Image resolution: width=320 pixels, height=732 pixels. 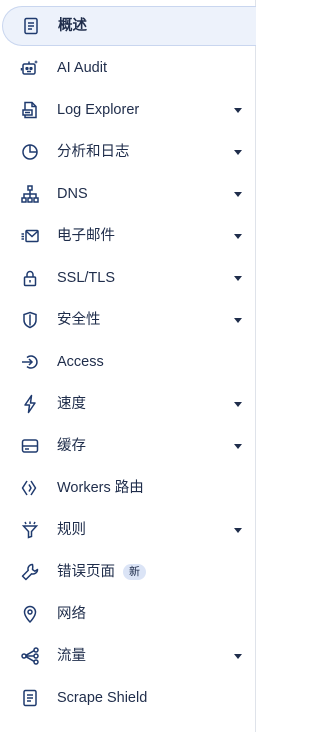 I want to click on sidebar-item-network: 网络, so click(x=128, y=614).